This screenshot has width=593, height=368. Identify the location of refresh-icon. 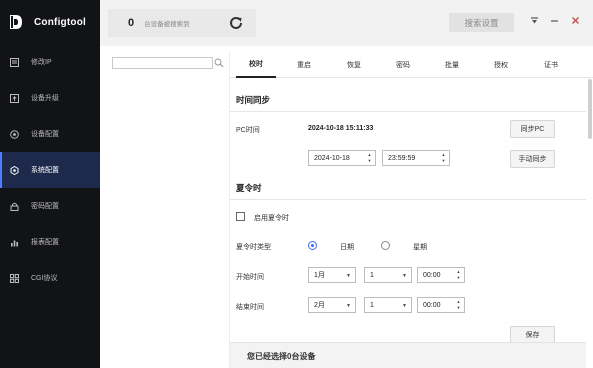
(236, 23).